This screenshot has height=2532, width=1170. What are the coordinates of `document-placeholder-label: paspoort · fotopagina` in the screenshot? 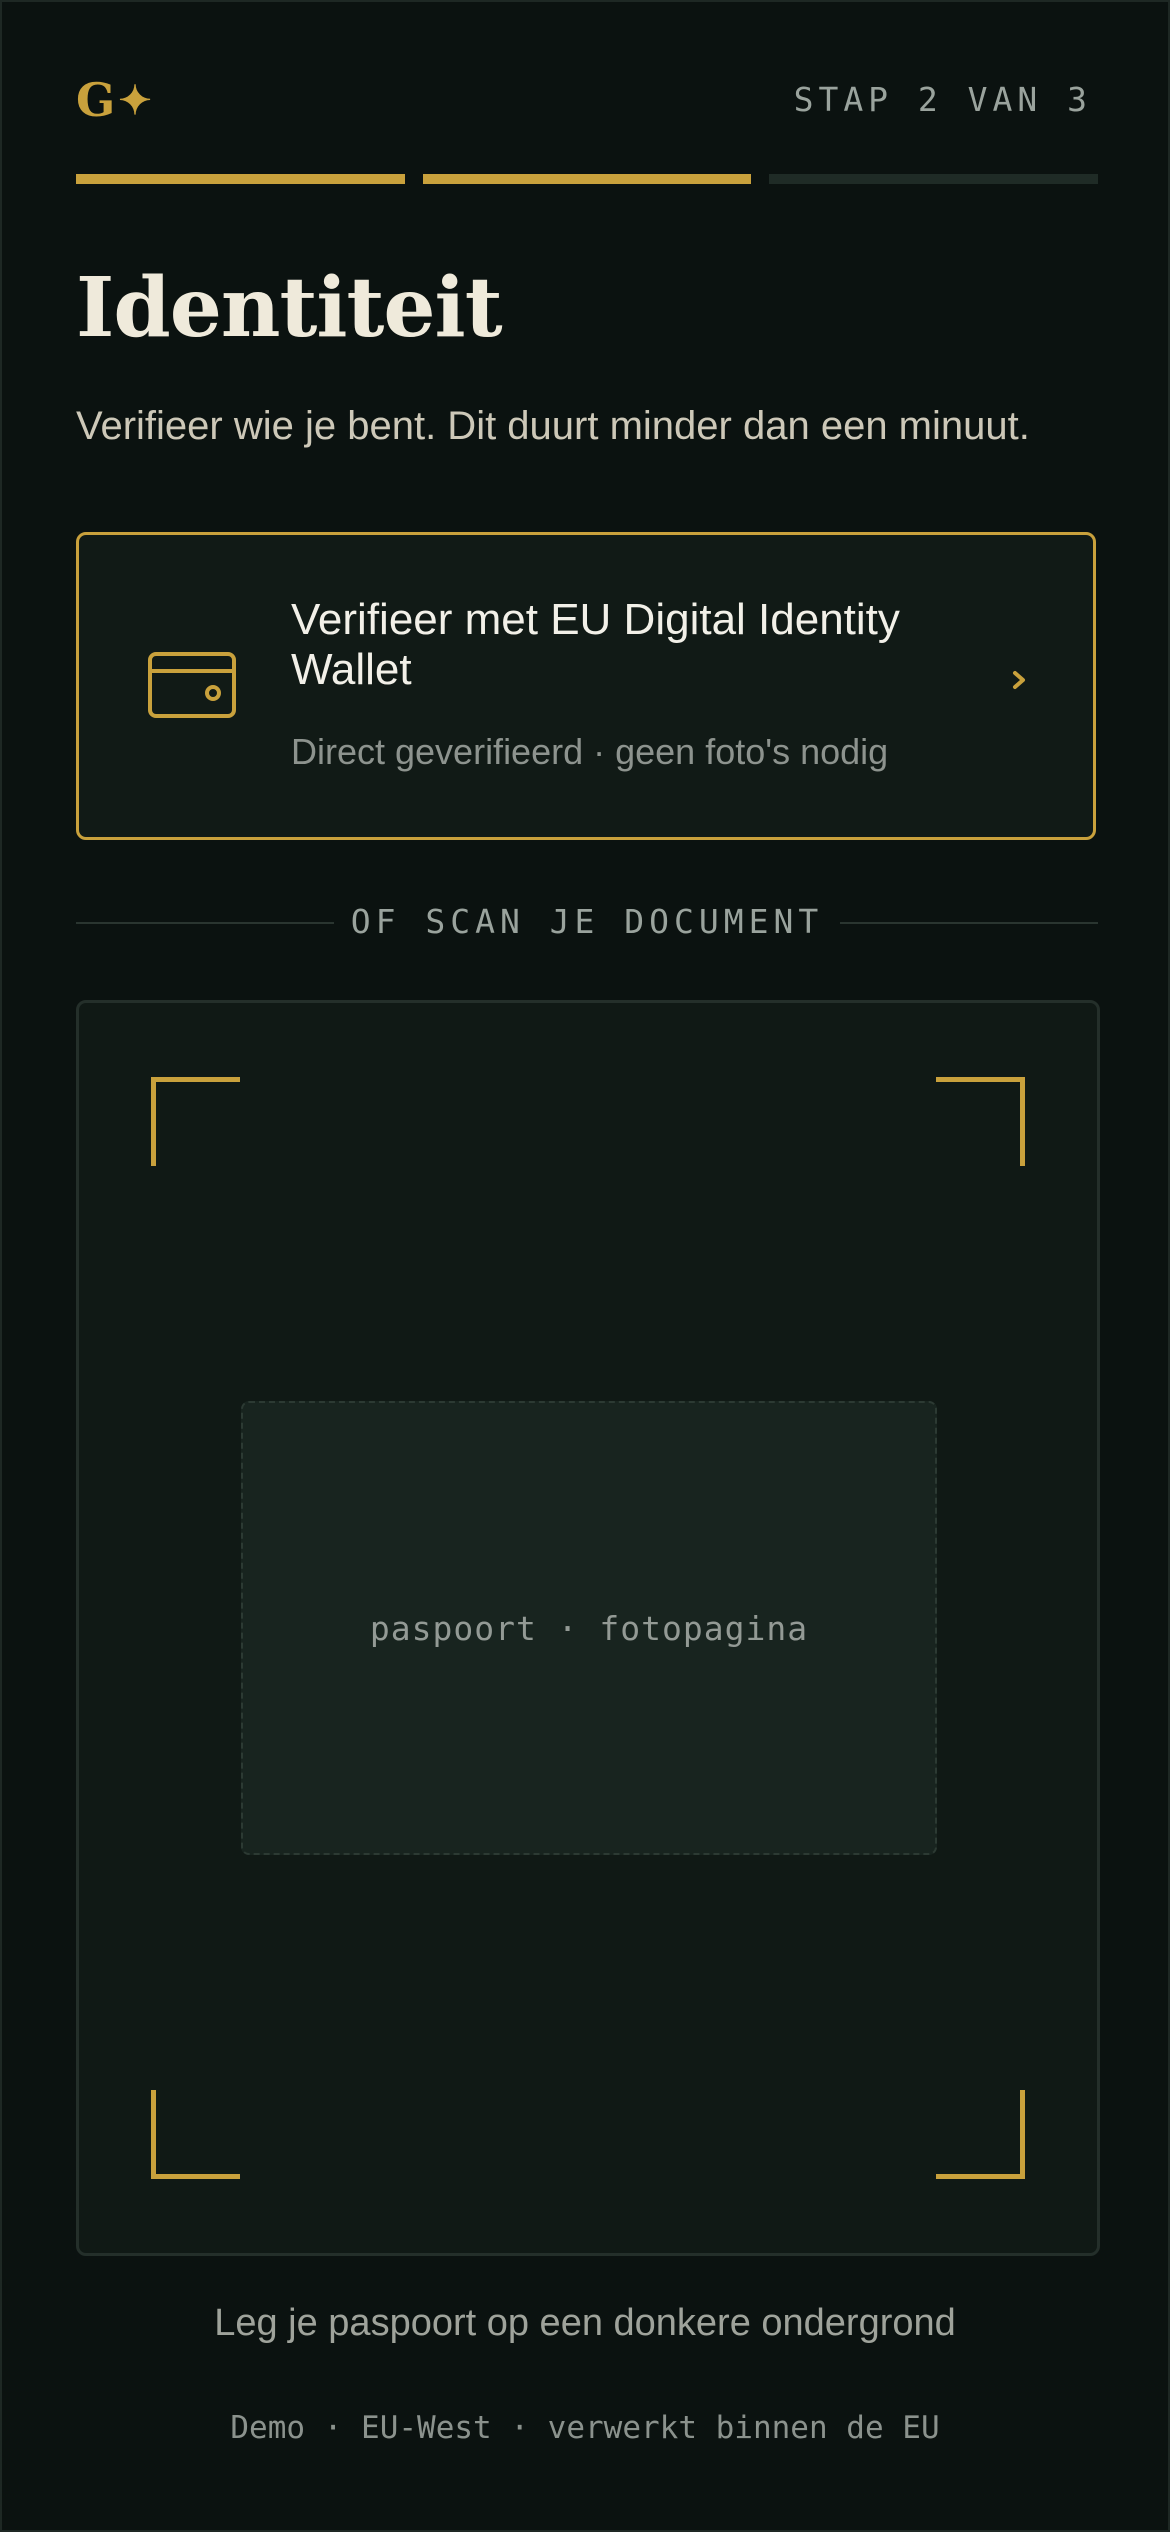 It's located at (589, 1628).